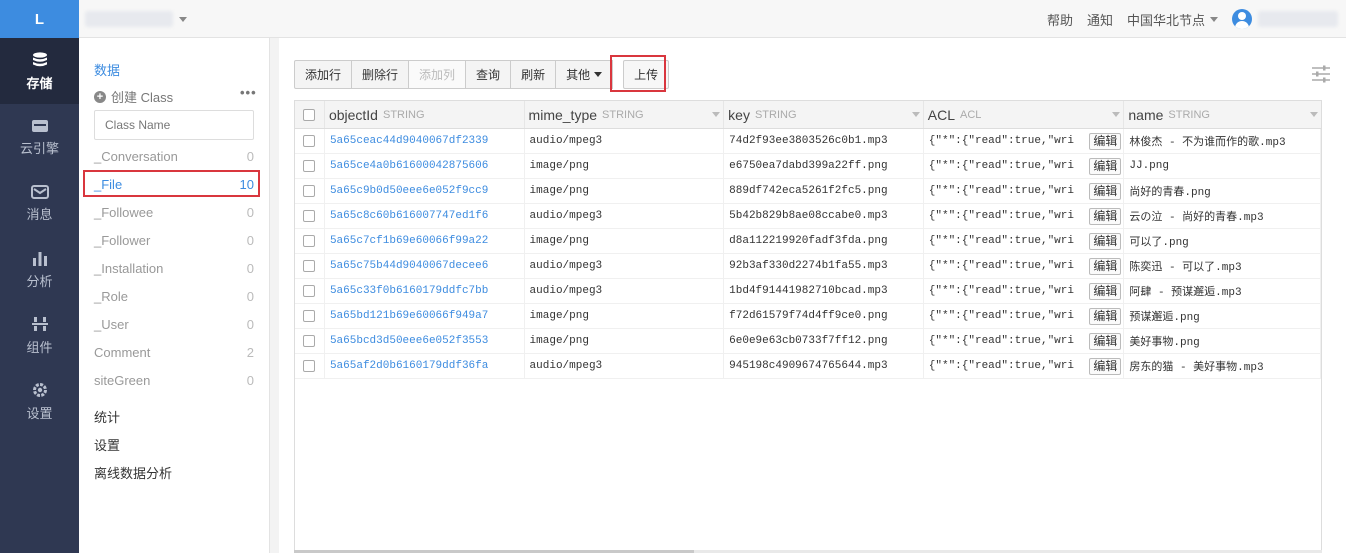  What do you see at coordinates (824, 114) in the screenshot?
I see `column-header-key: key STRING` at bounding box center [824, 114].